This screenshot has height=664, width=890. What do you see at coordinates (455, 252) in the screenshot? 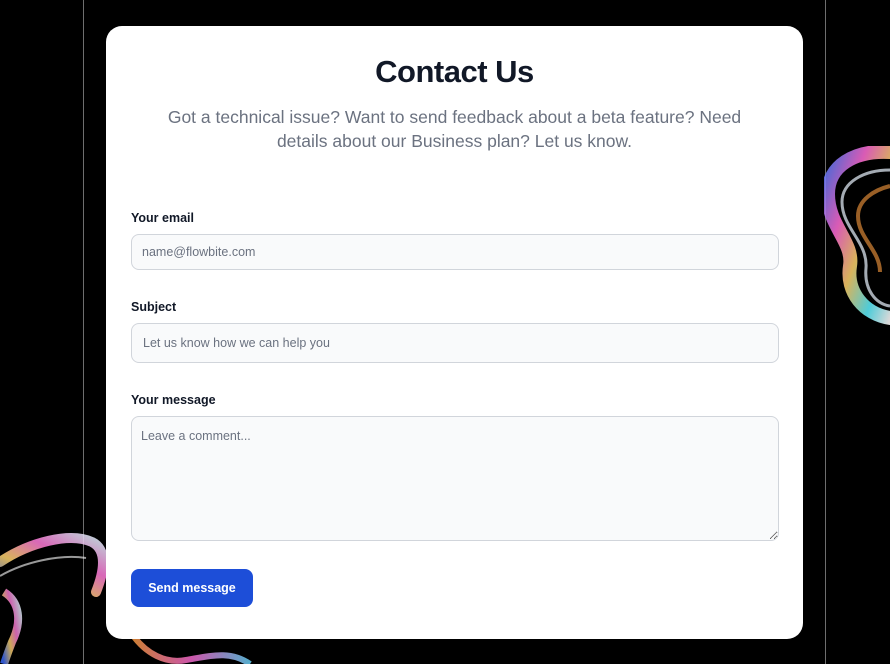
I see `email-field` at bounding box center [455, 252].